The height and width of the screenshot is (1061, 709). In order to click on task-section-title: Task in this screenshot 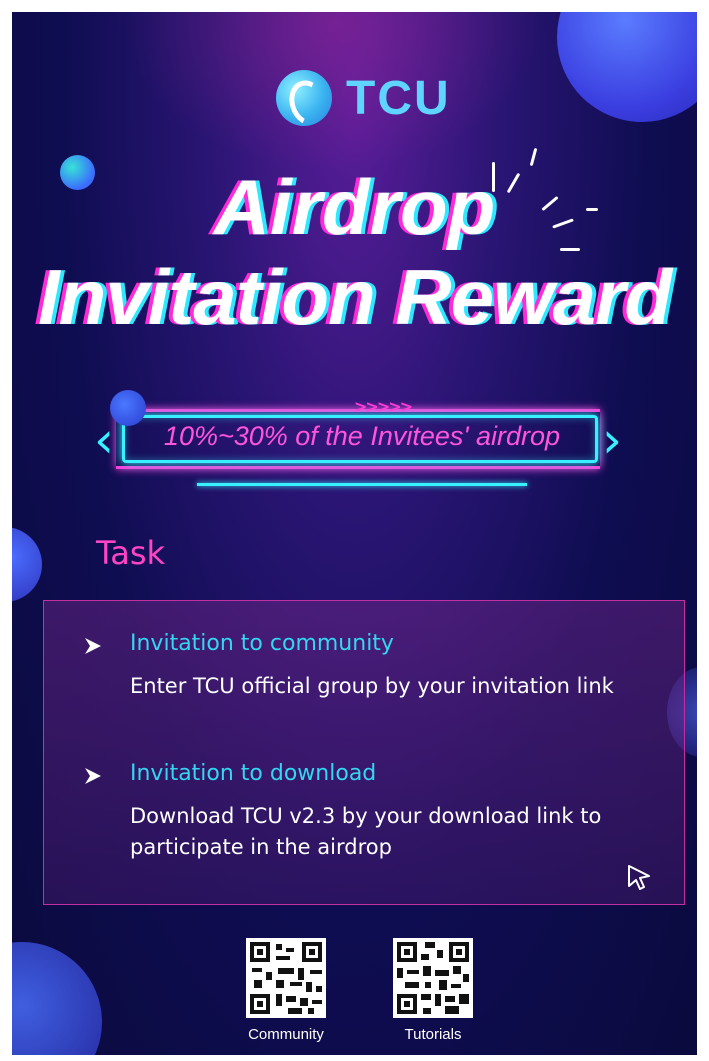, I will do `click(131, 553)`.